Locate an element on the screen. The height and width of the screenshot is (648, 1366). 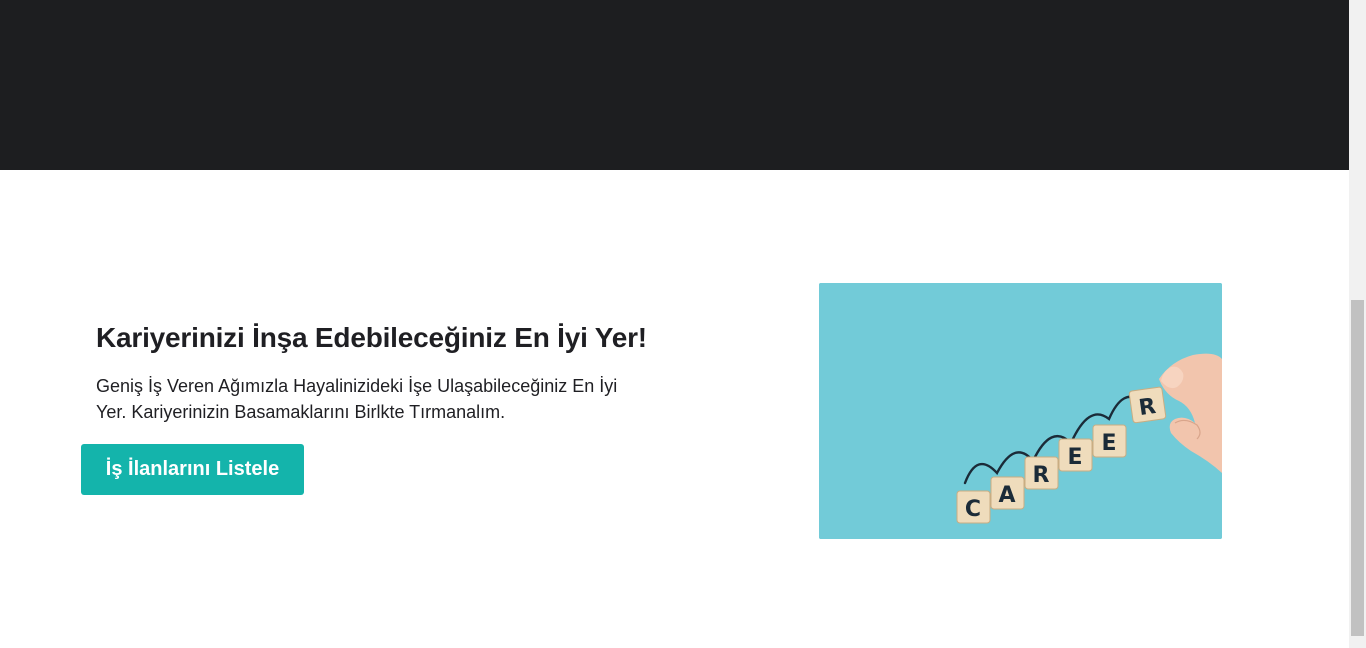
block-letter: A is located at coordinates (1006, 495).